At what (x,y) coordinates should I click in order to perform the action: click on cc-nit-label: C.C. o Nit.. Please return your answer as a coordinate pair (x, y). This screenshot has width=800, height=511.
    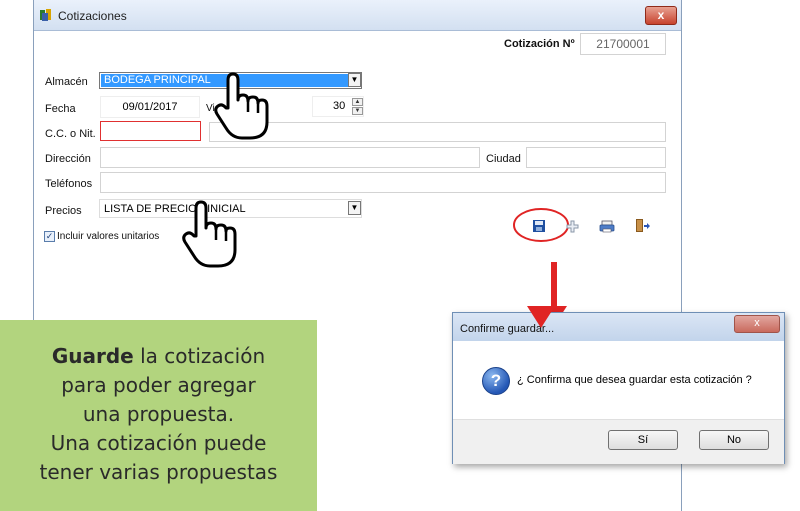
    Looking at the image, I should click on (70, 134).